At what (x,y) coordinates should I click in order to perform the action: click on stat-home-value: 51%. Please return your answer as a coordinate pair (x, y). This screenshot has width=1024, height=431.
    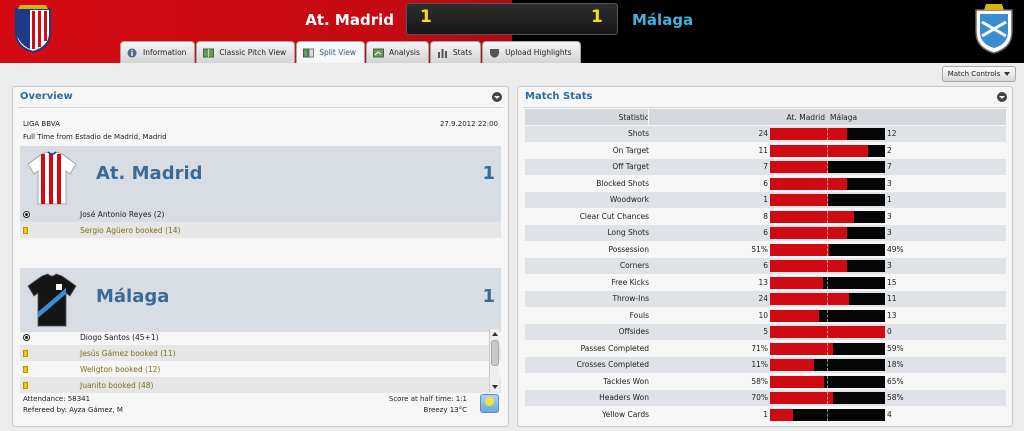
    Looking at the image, I should click on (759, 249).